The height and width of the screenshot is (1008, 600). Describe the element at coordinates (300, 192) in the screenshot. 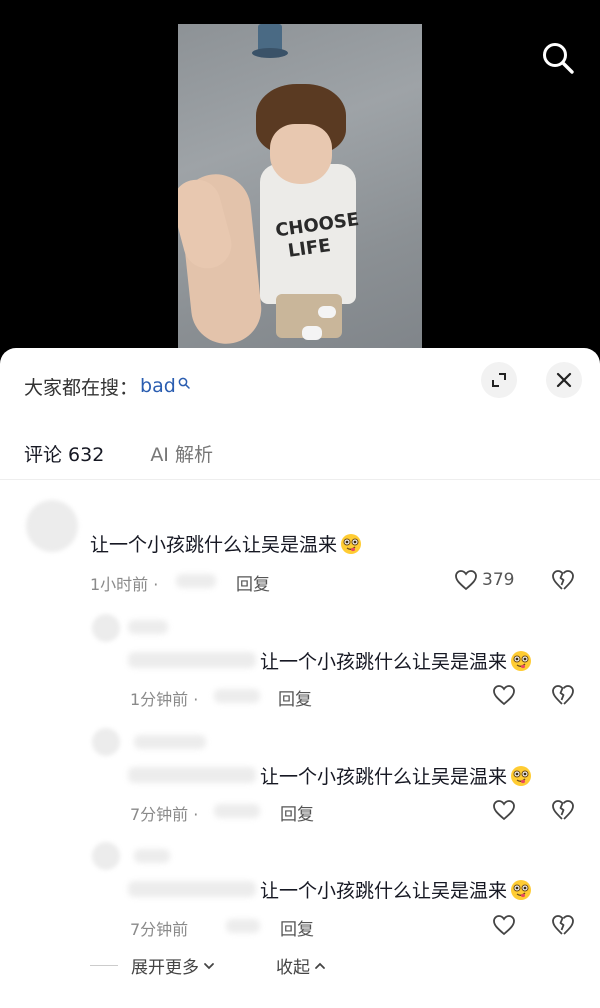

I see `video-frame: CHOOSE LIFE` at that location.